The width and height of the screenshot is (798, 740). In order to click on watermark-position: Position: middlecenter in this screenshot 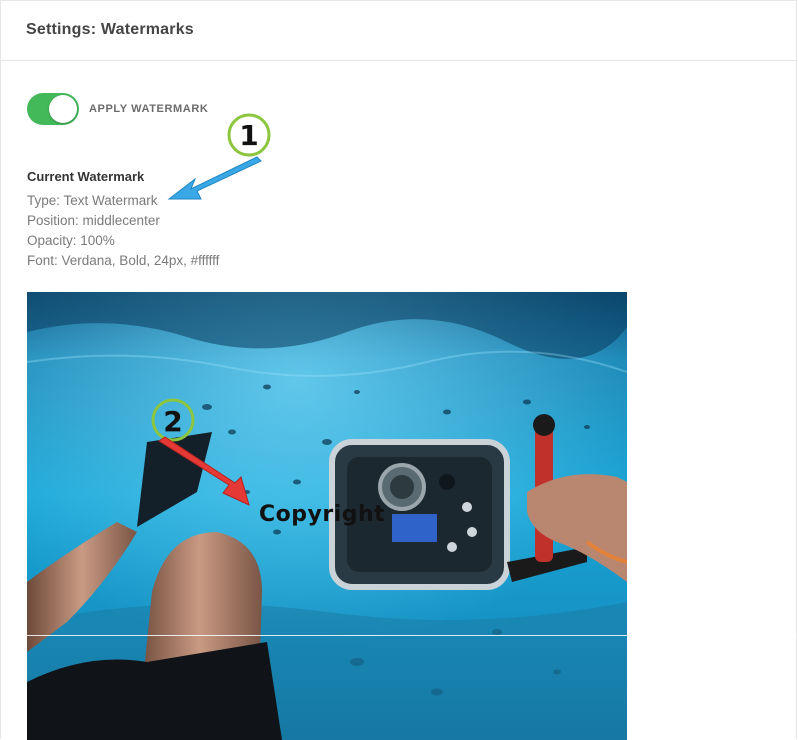, I will do `click(93, 220)`.